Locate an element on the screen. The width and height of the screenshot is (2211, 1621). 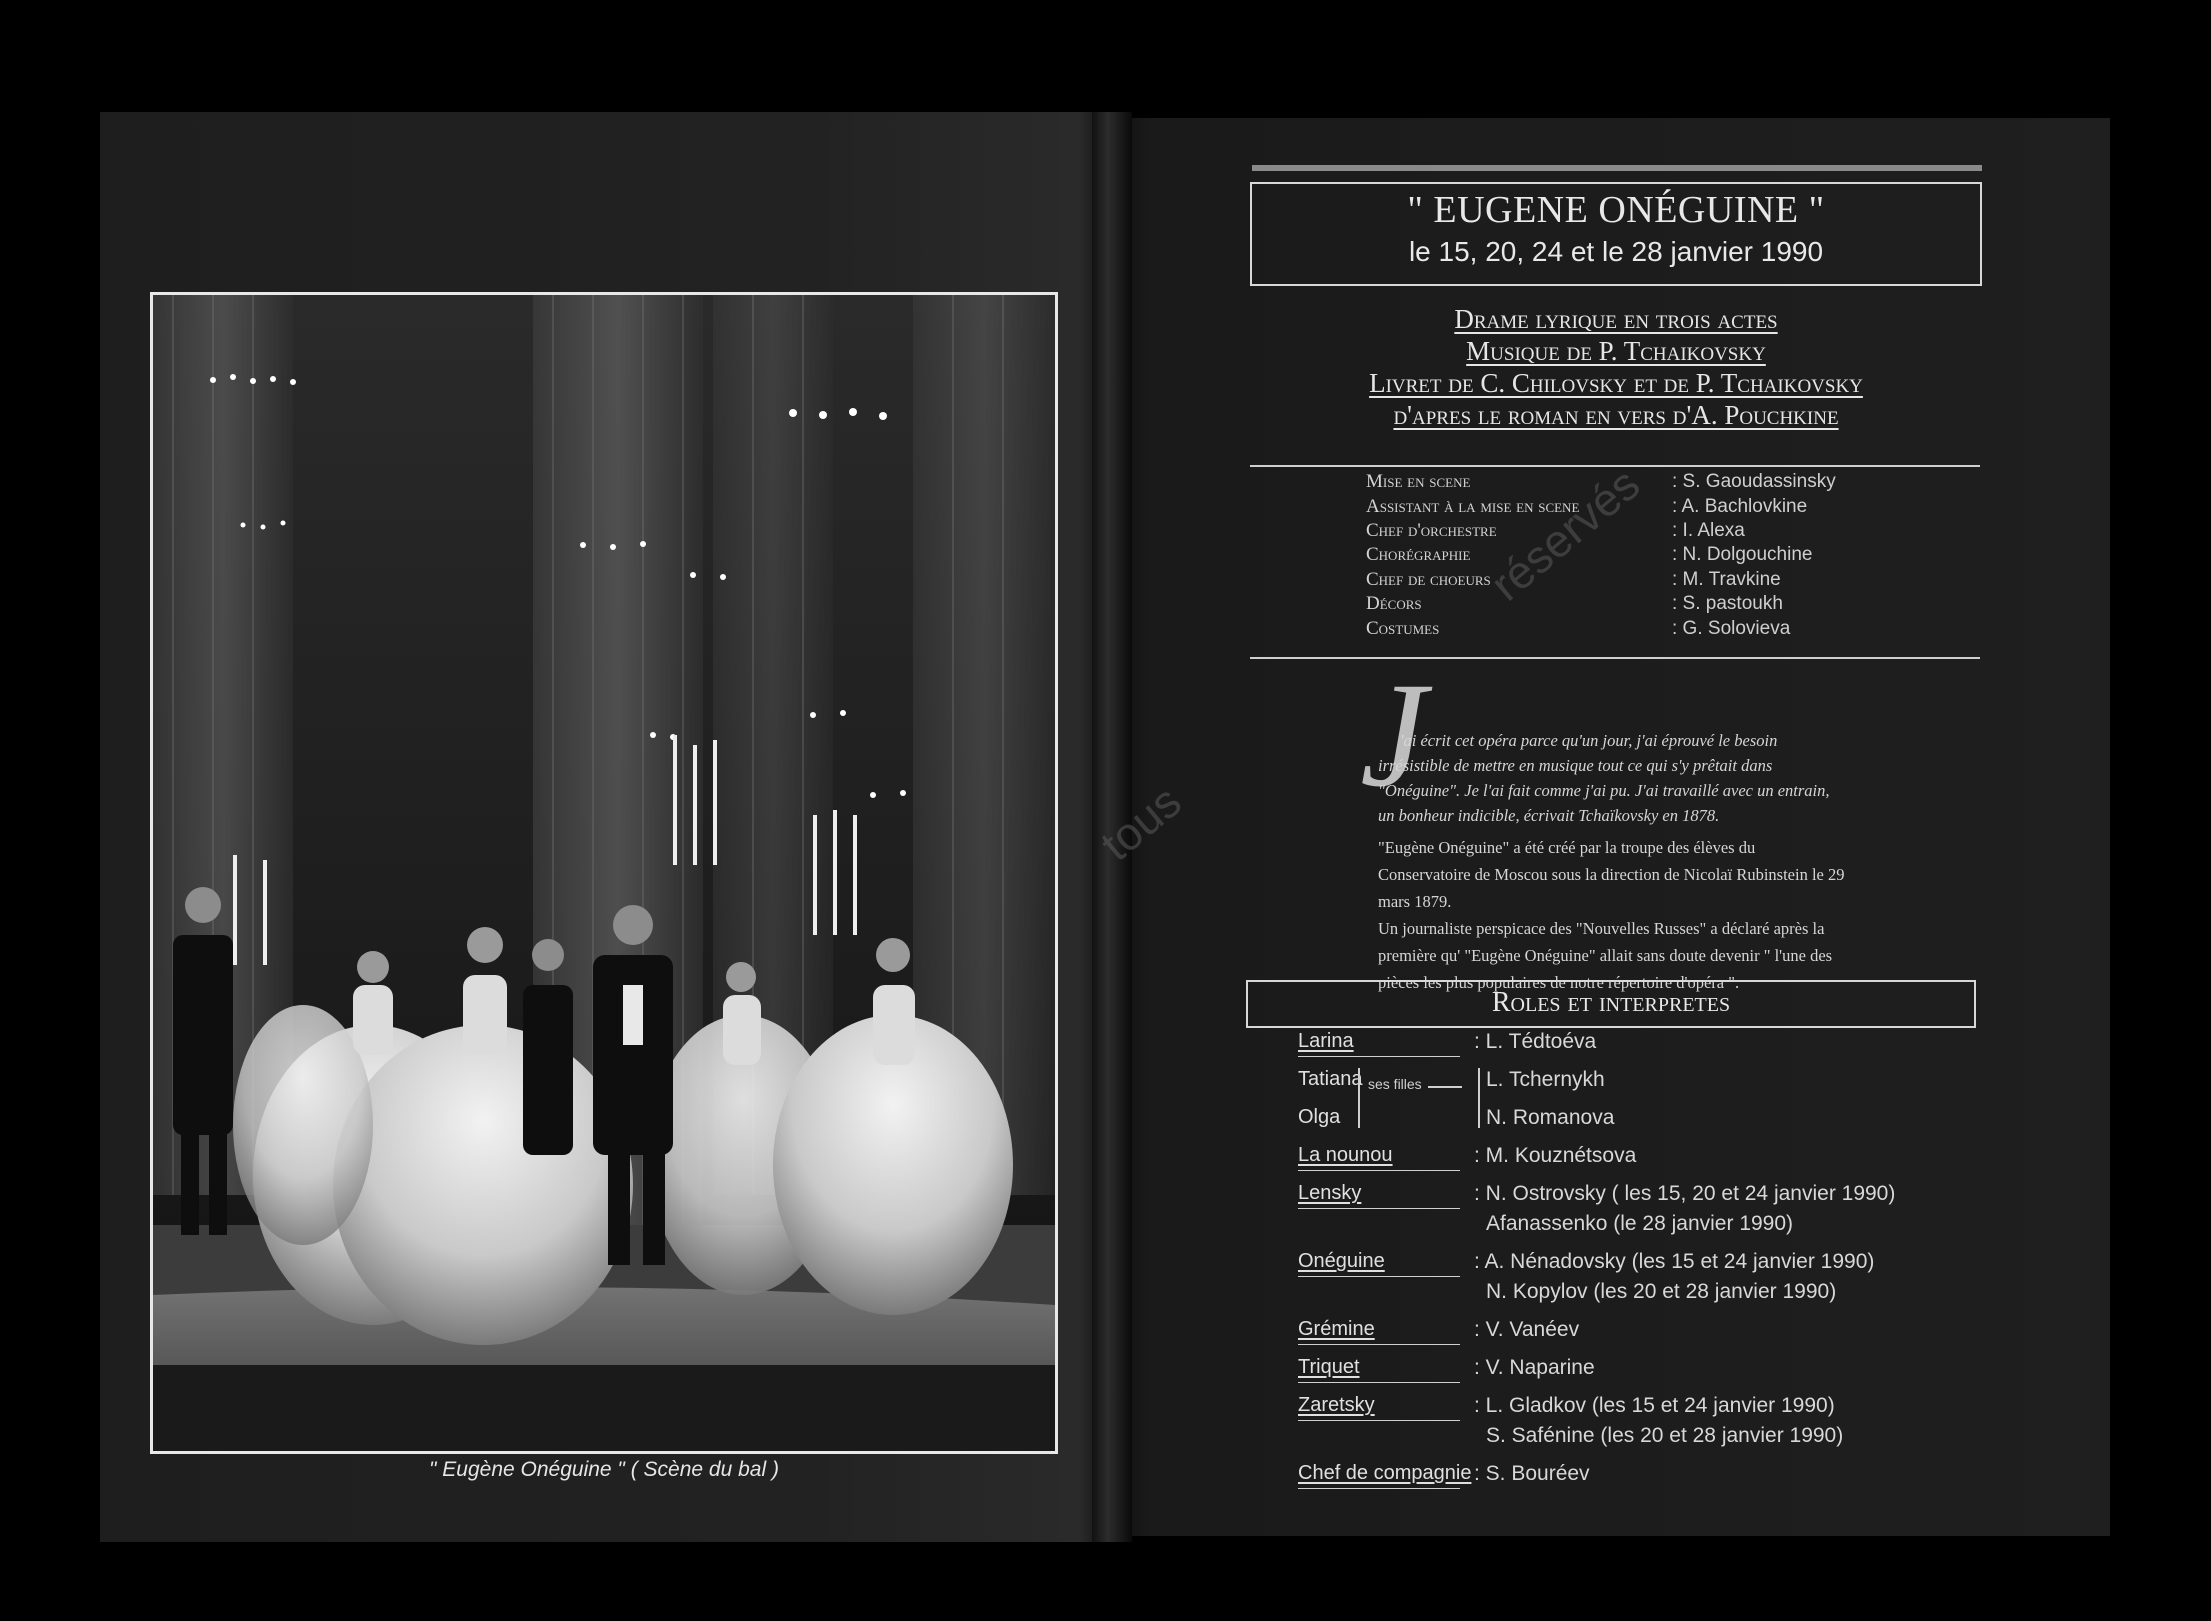
cast-role: Grémine is located at coordinates (1379, 1331).